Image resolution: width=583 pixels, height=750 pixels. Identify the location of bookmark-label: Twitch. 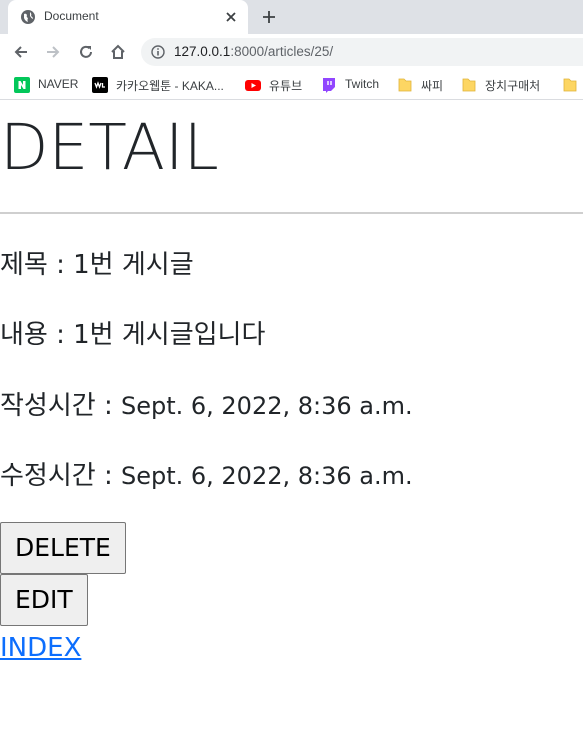
(362, 84).